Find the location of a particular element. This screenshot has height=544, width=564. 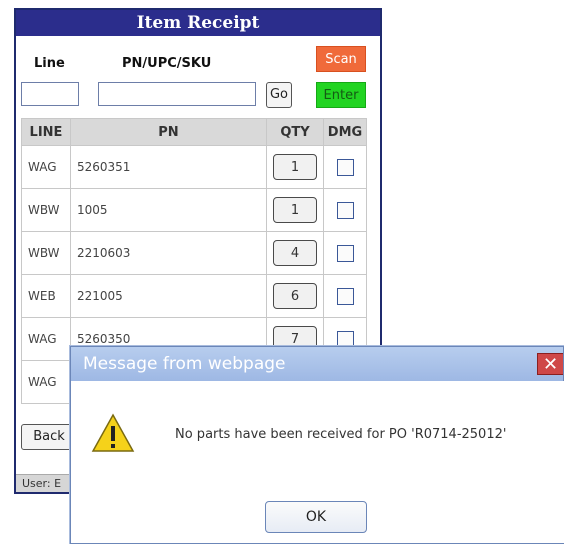

table-row: WAG 5260351 1 is located at coordinates (194, 167).